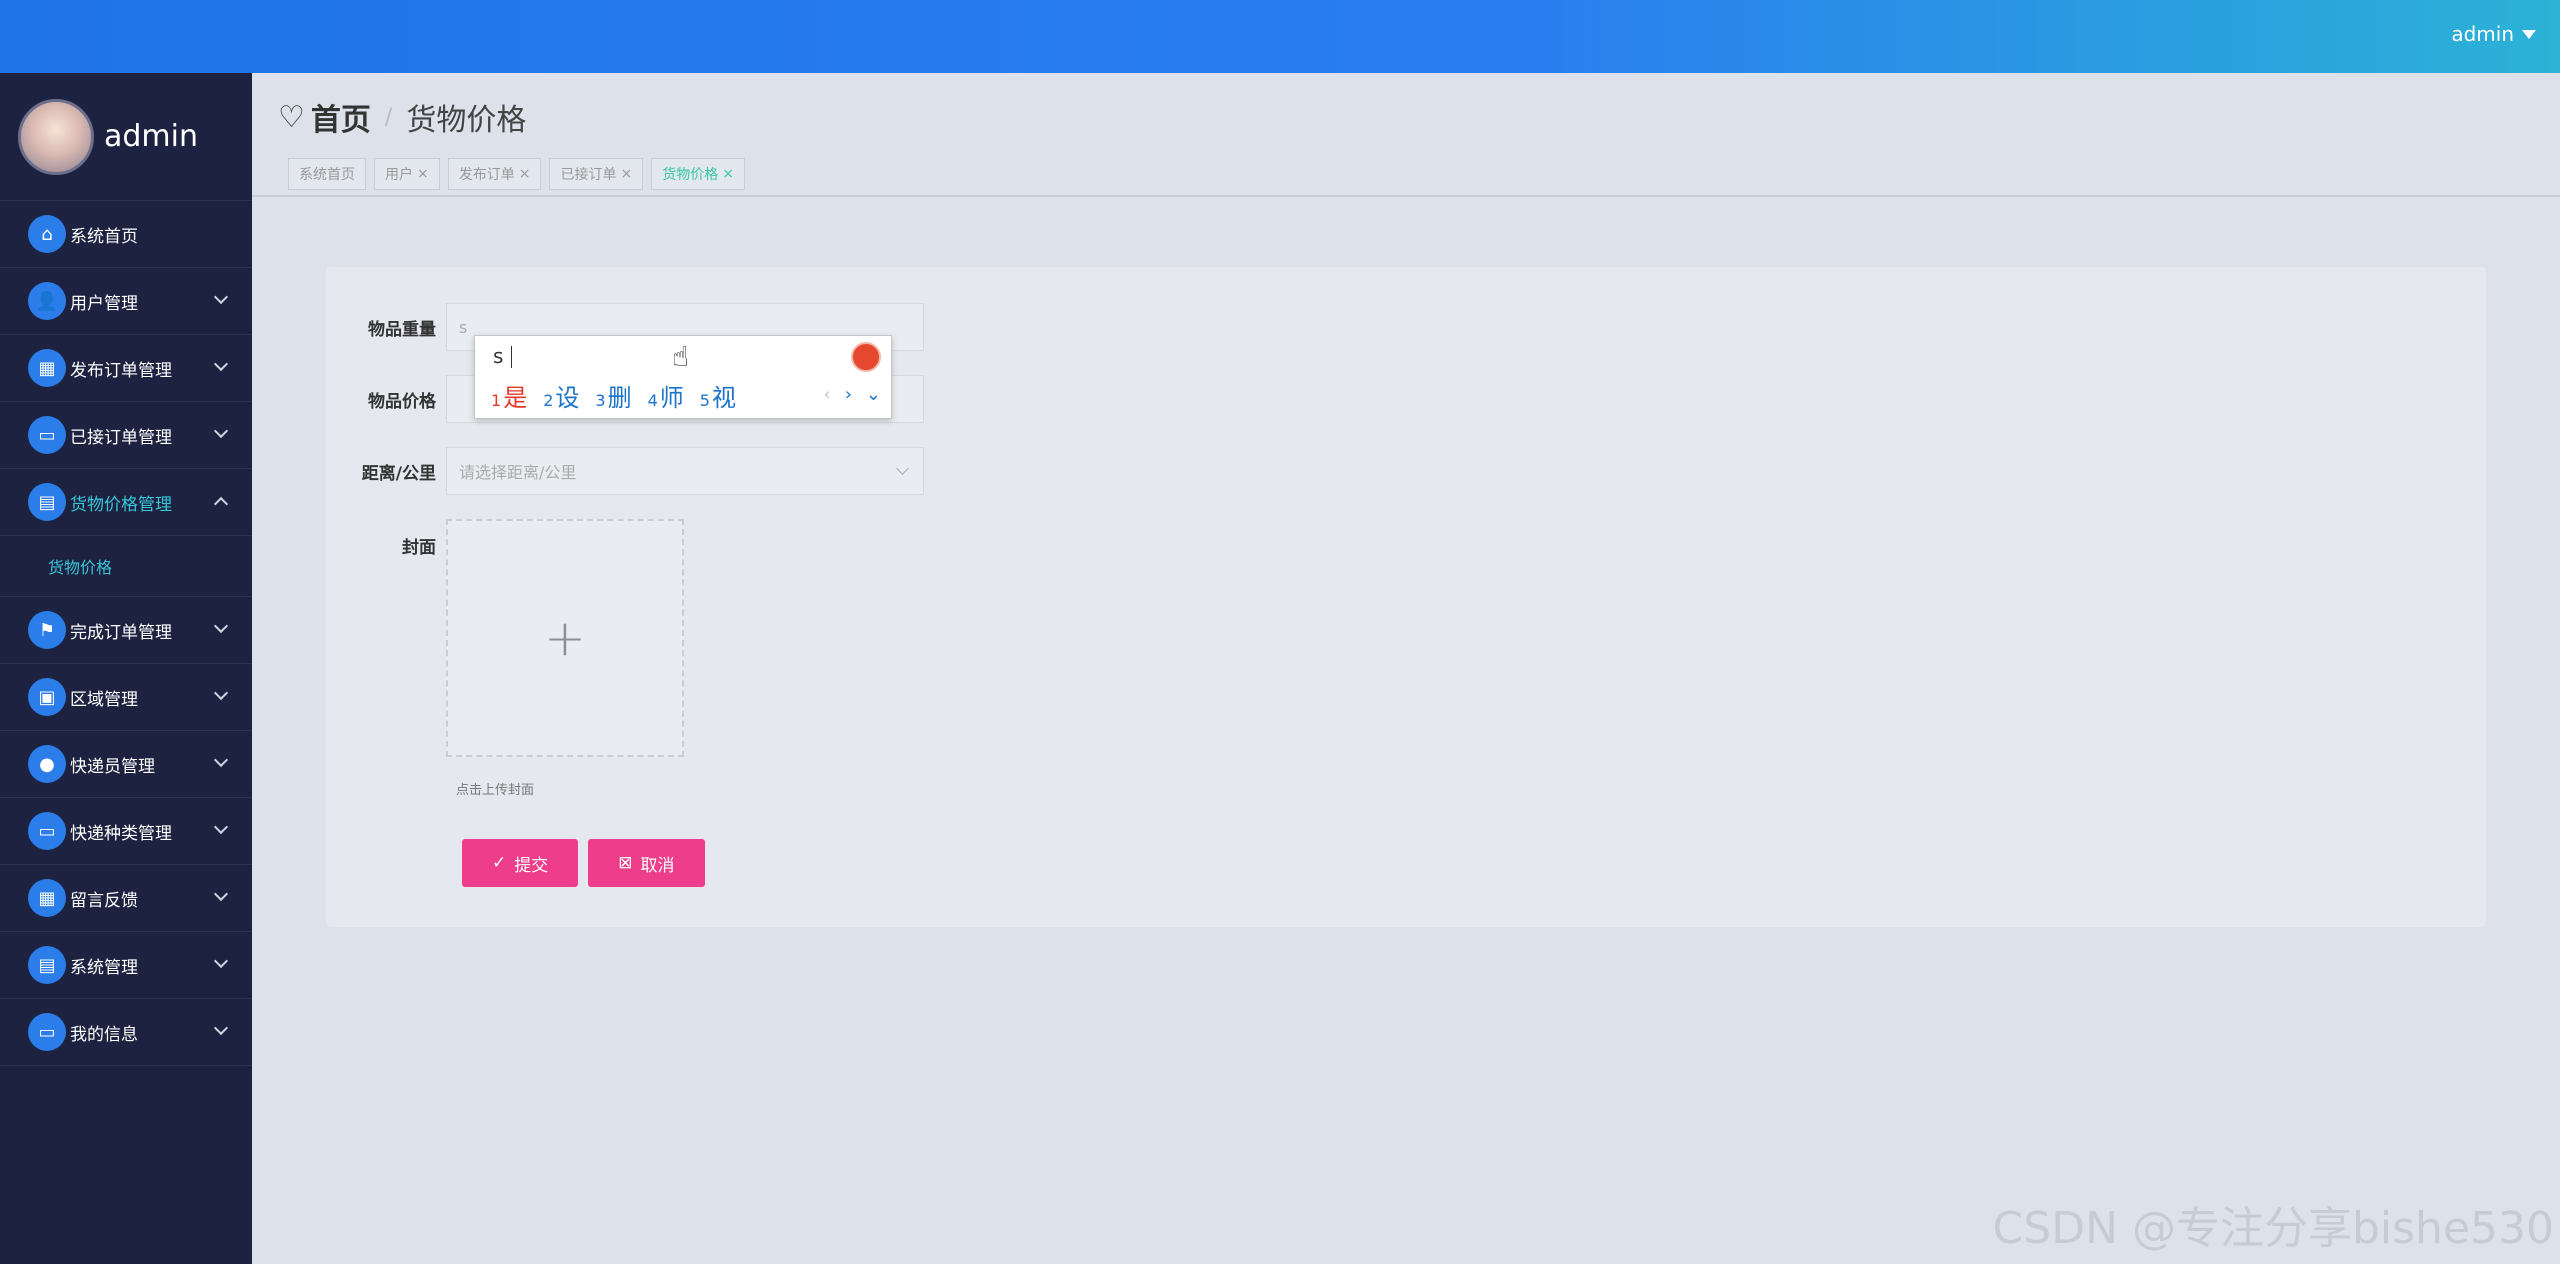  I want to click on caret-down-icon, so click(2529, 34).